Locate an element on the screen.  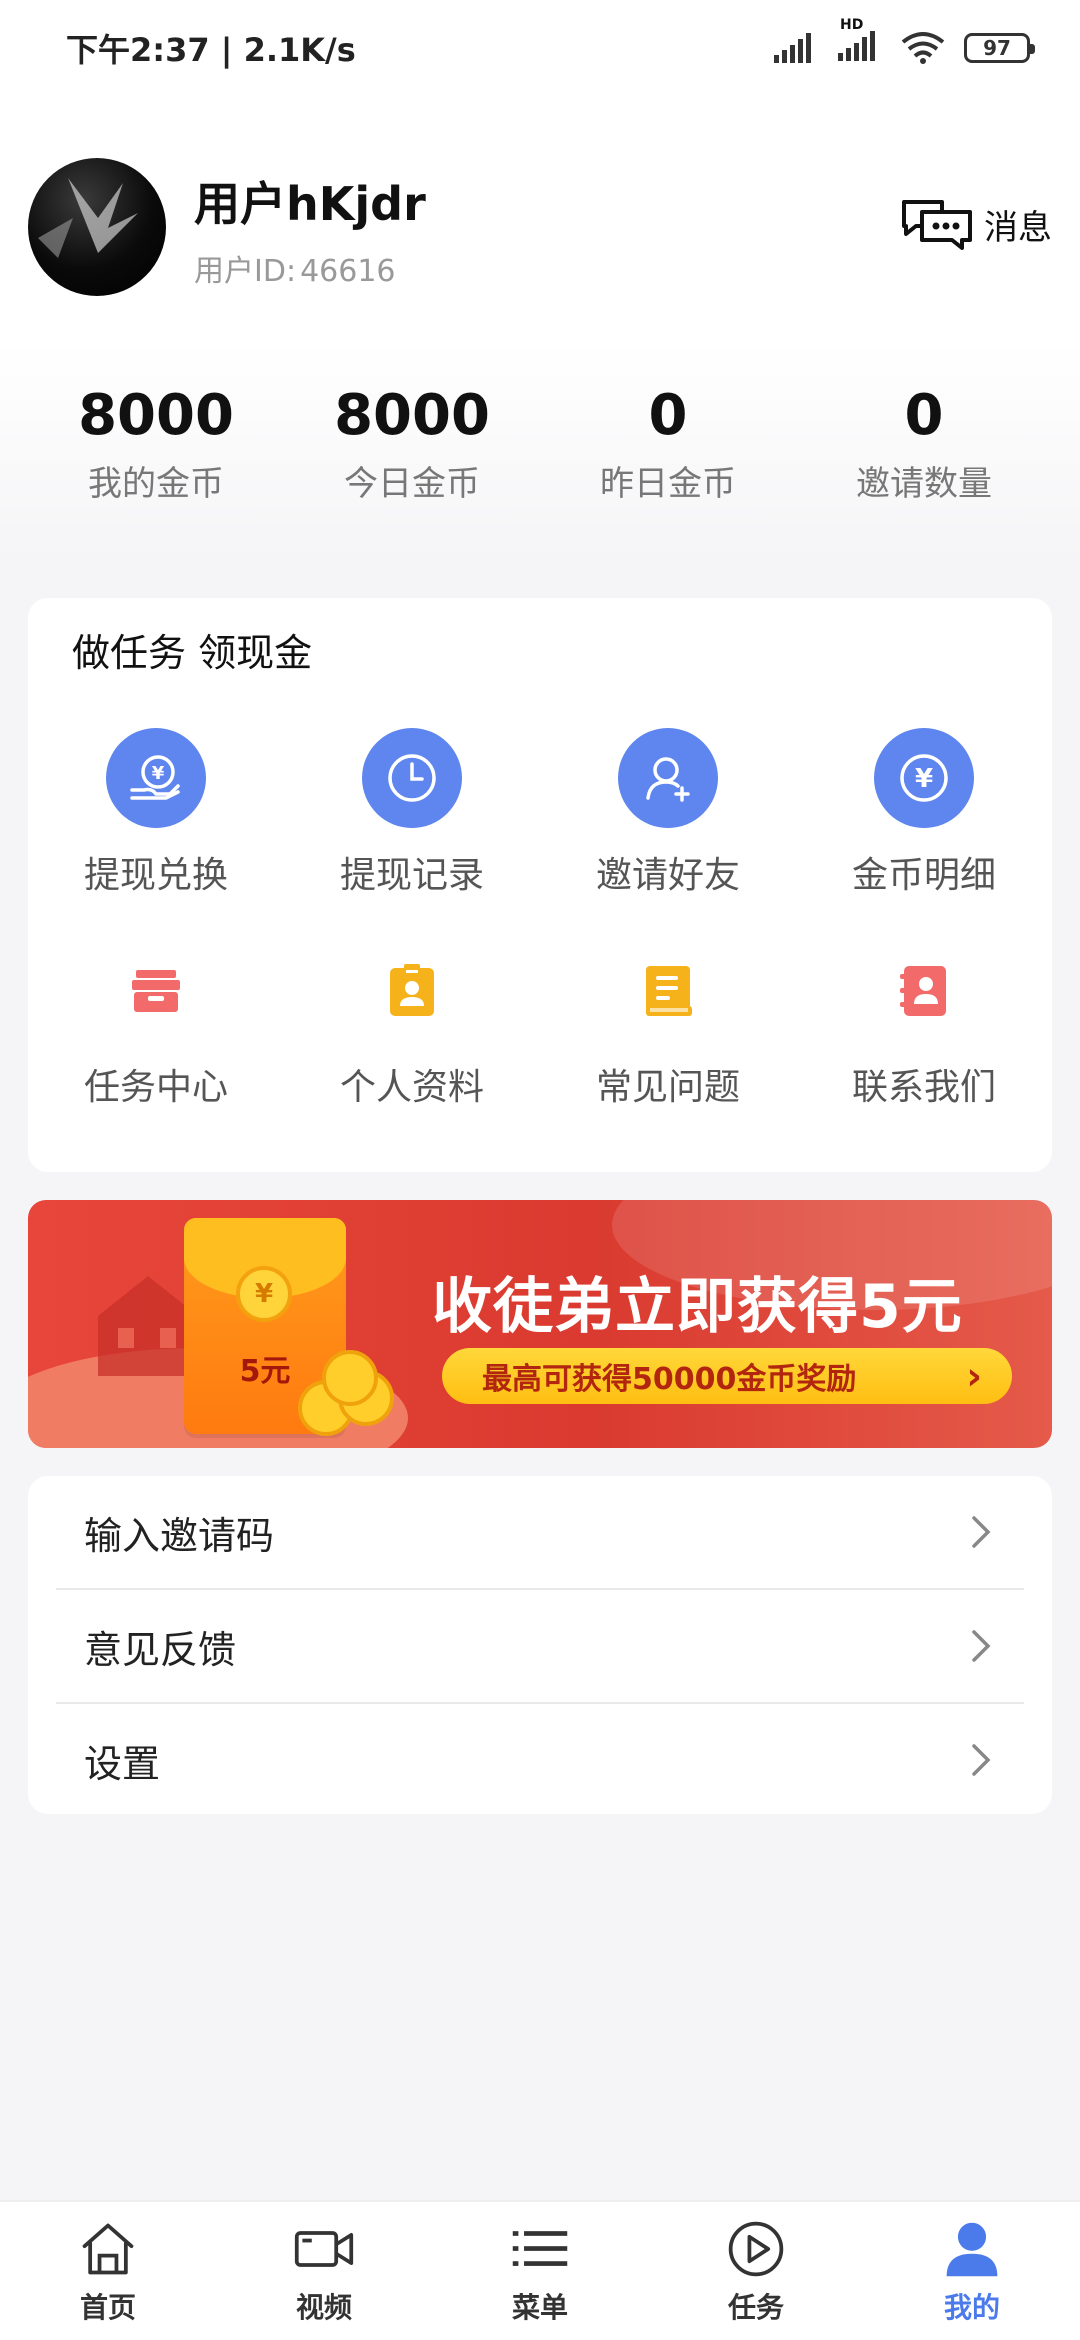
task-withdraw-exchange: ¥ 提现兑换 is located at coordinates (156, 819).